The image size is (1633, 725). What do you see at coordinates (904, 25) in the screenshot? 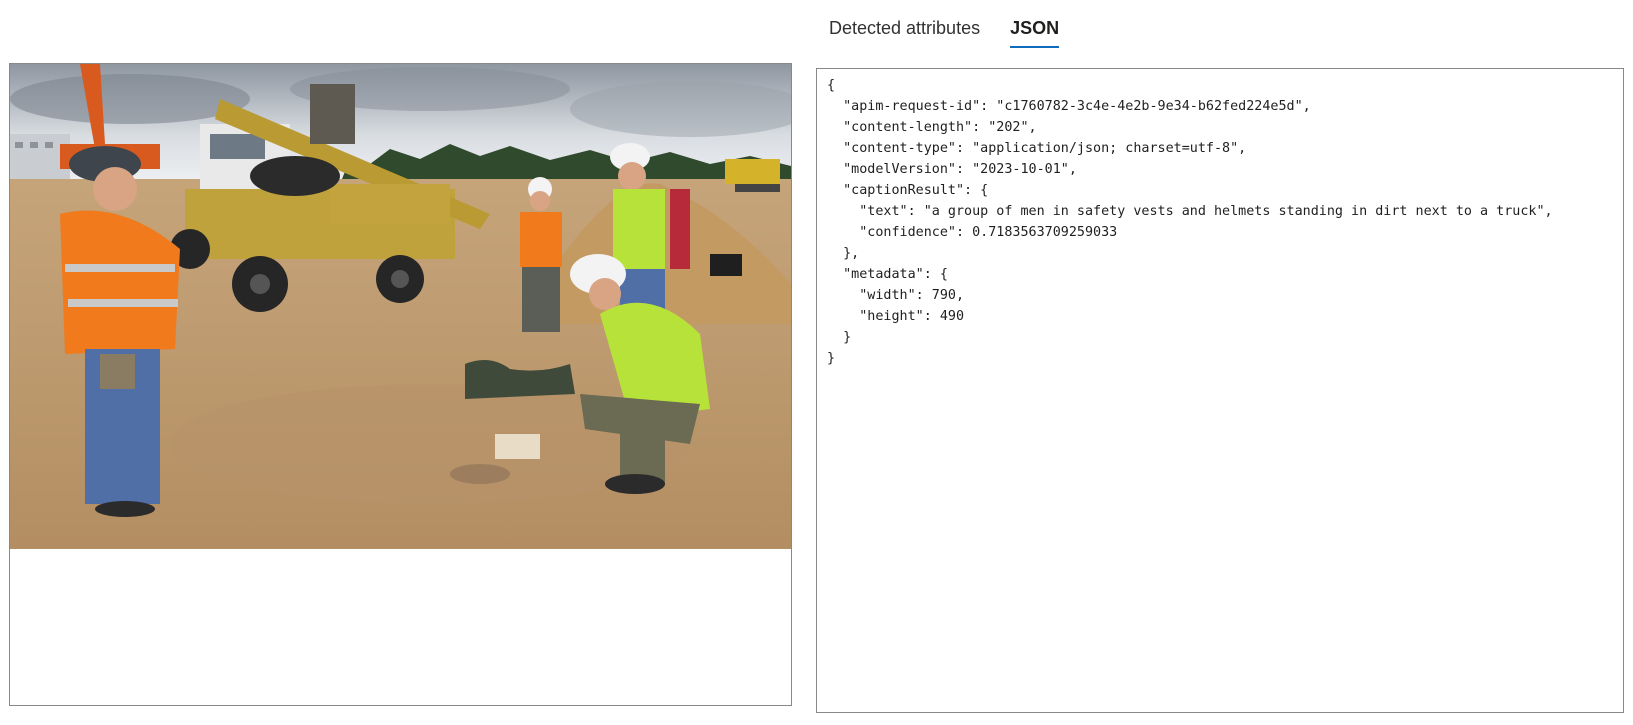
I see `tab-detected-attributes: Detected attributes` at bounding box center [904, 25].